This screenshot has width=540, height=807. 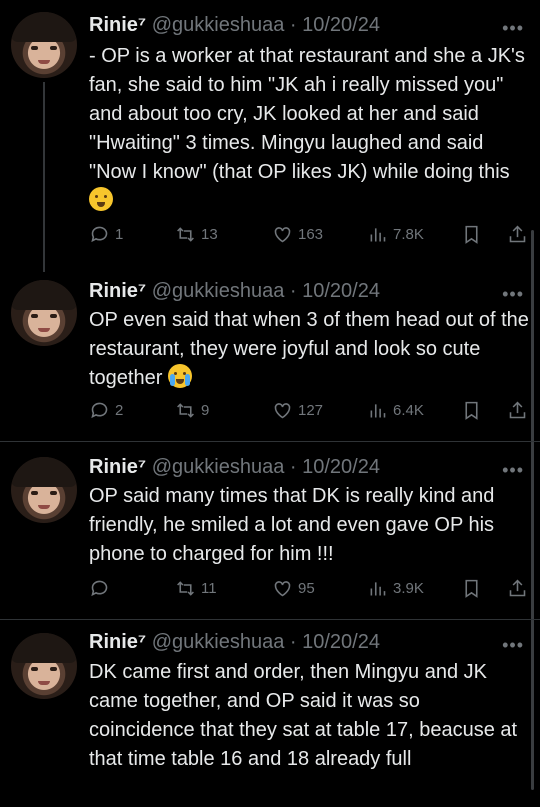 I want to click on reply-count: 2, so click(x=119, y=410).